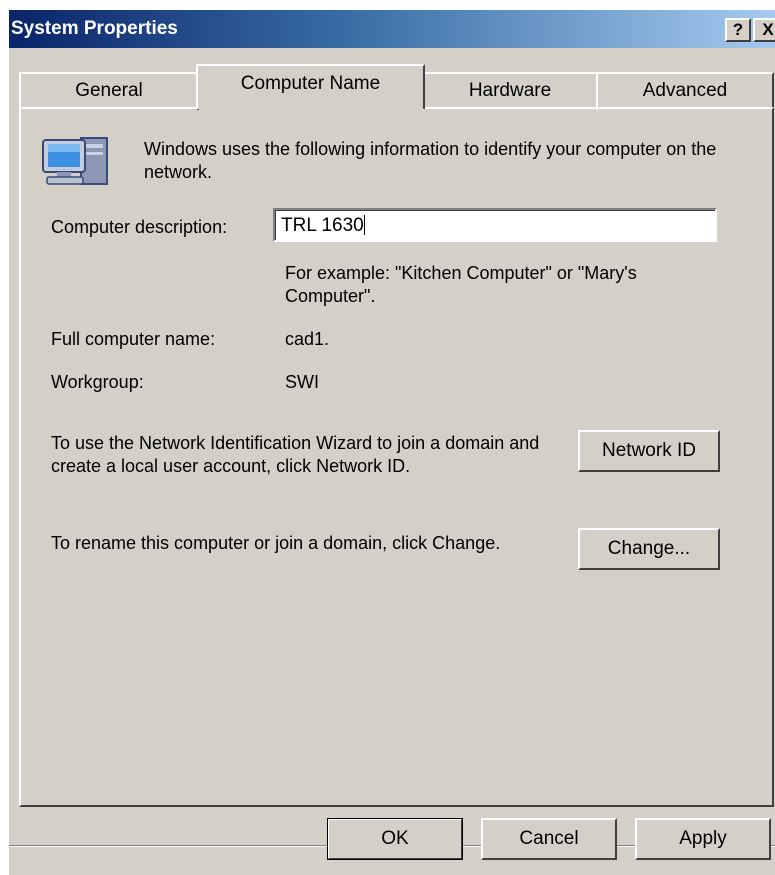 This screenshot has height=875, width=775. Describe the element at coordinates (392, 29) in the screenshot. I see `title-bar: System Properties ? X` at that location.